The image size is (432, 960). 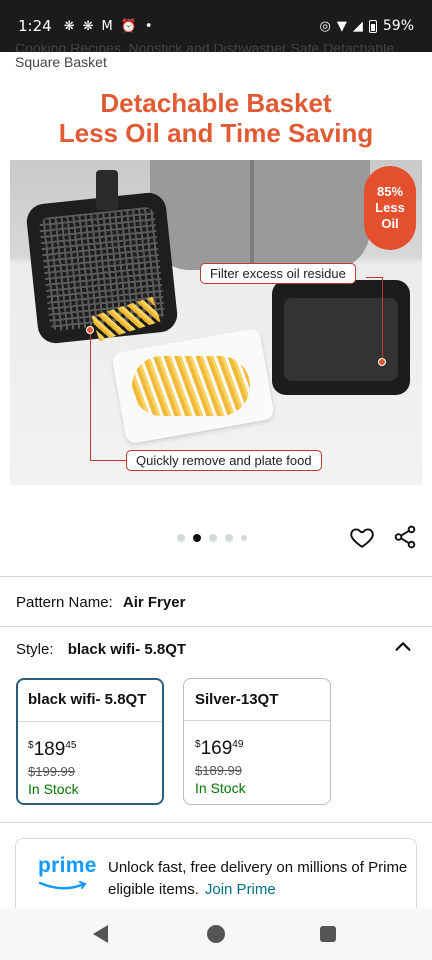 I want to click on callout-filter-oil: Filter excess oil residue, so click(x=278, y=273).